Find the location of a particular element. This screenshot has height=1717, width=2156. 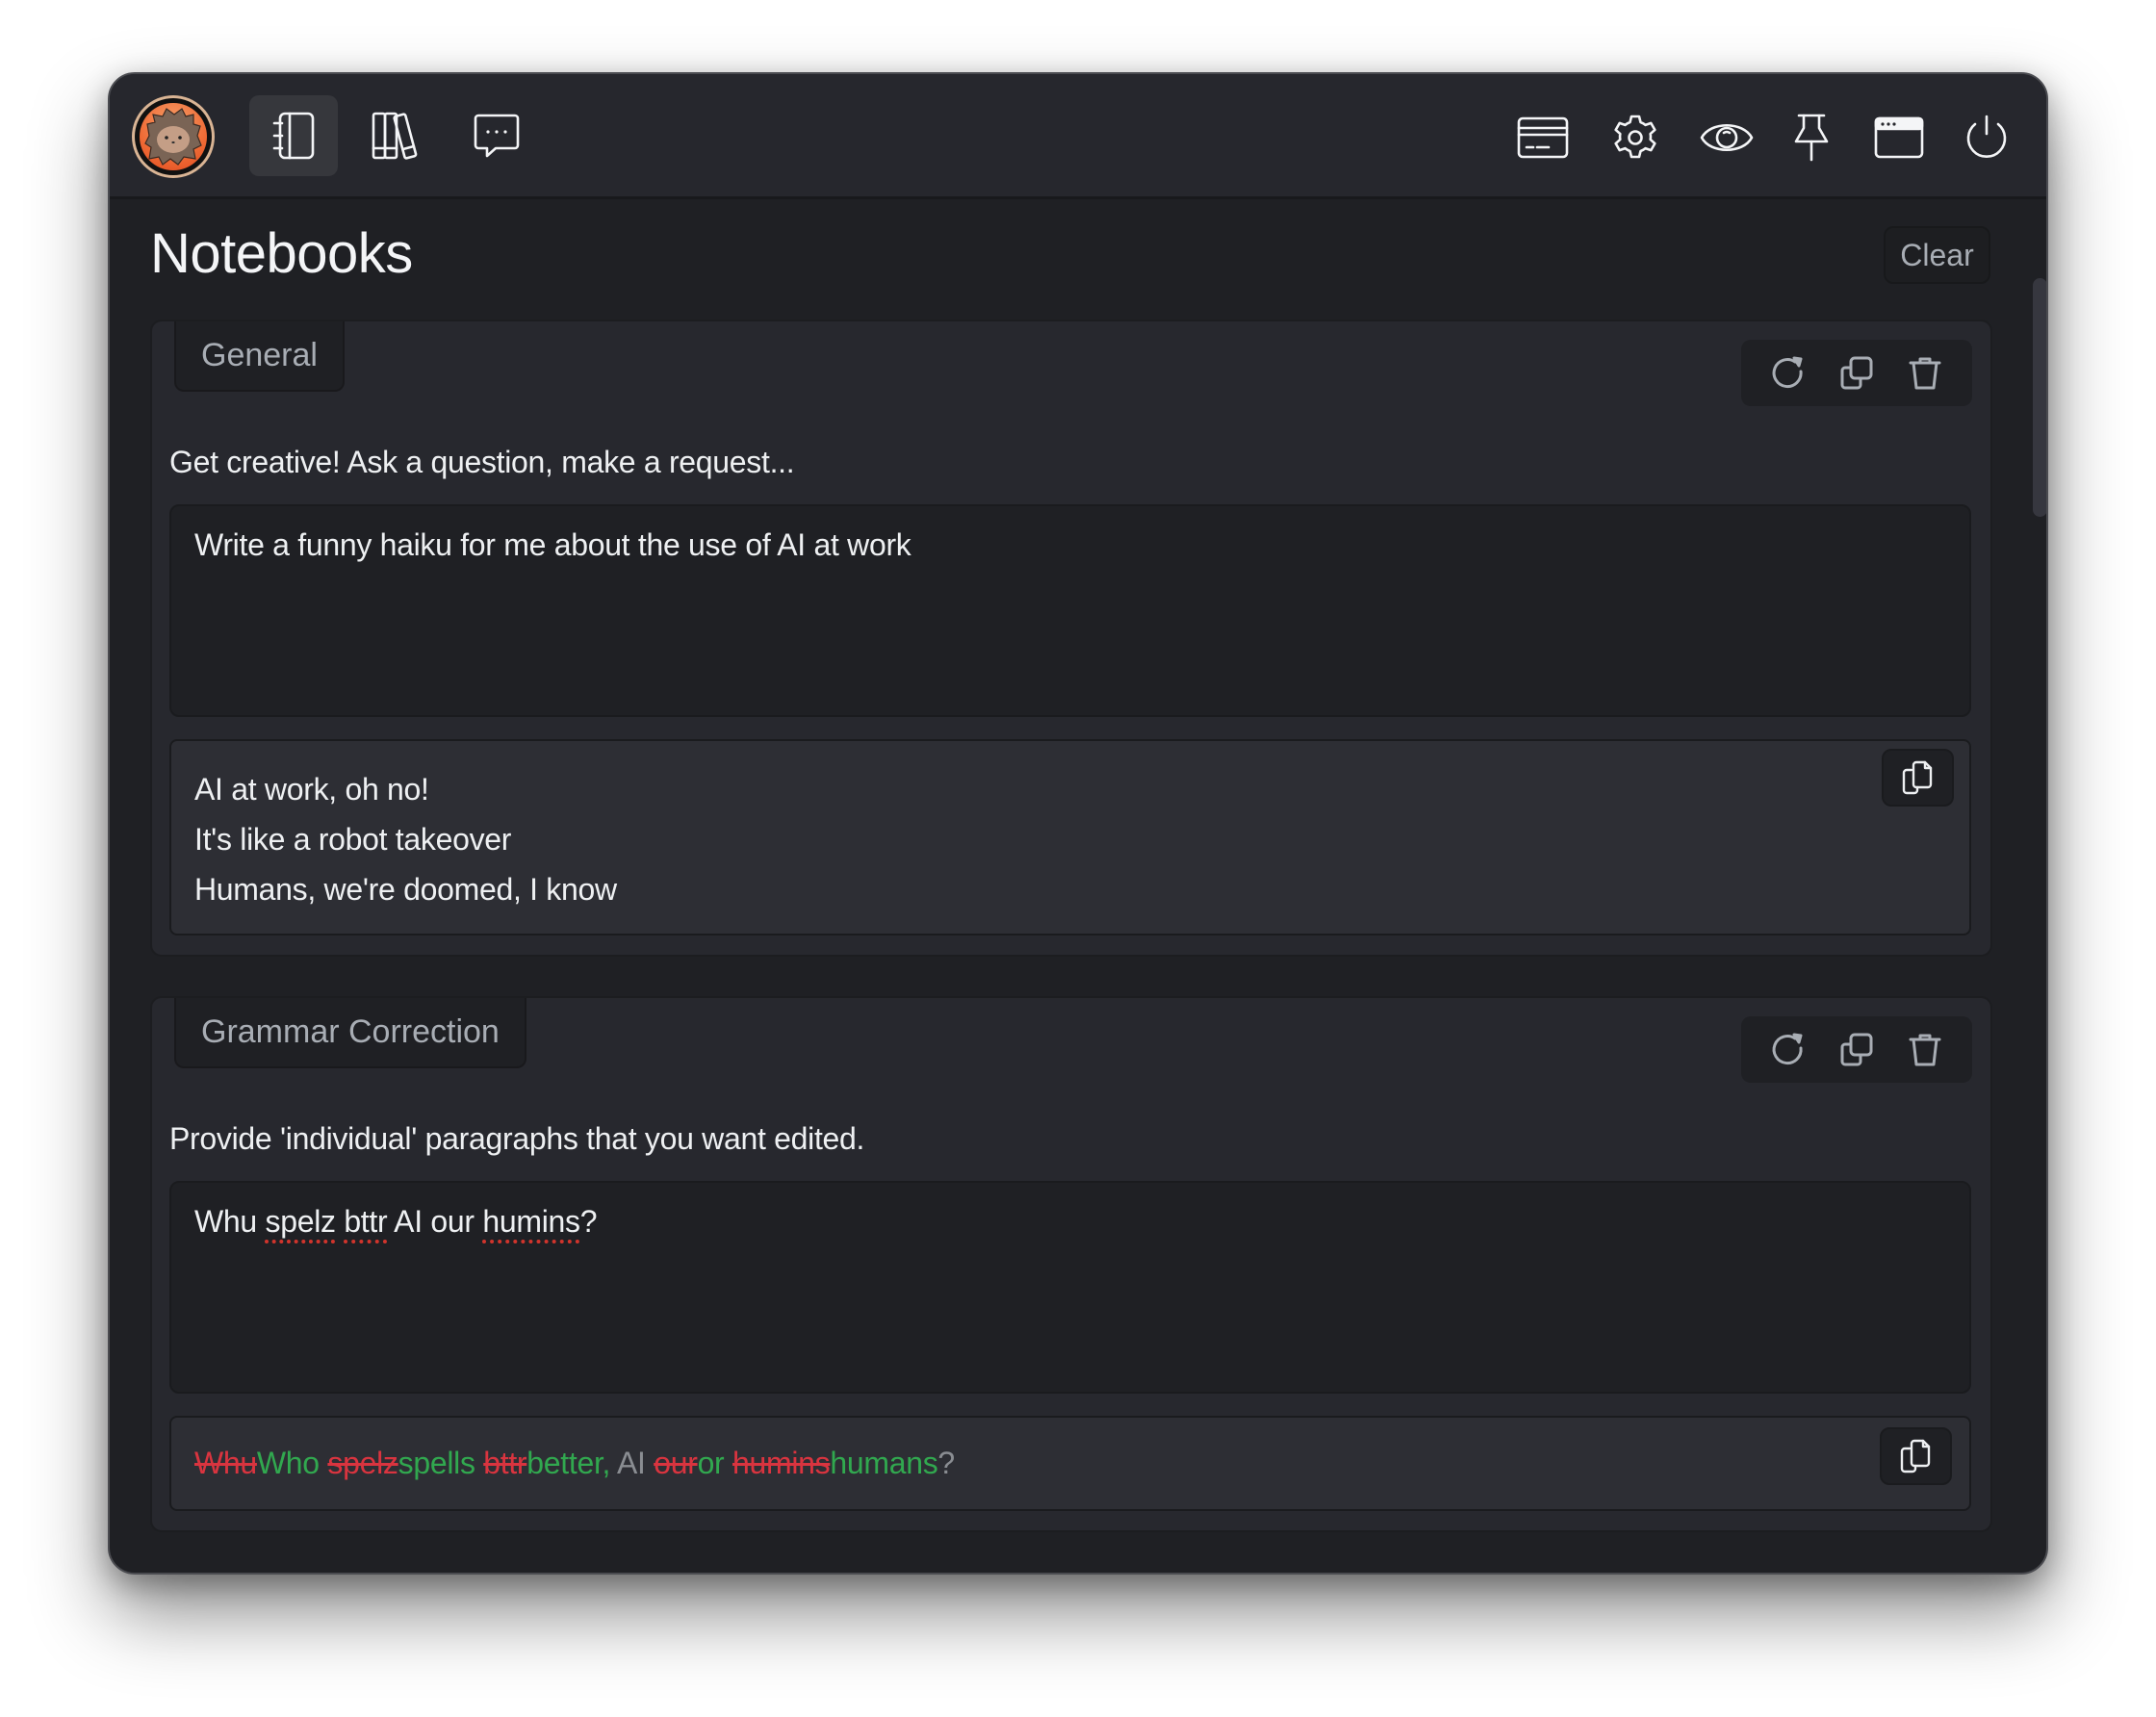

browser-window-icon is located at coordinates (1899, 137).